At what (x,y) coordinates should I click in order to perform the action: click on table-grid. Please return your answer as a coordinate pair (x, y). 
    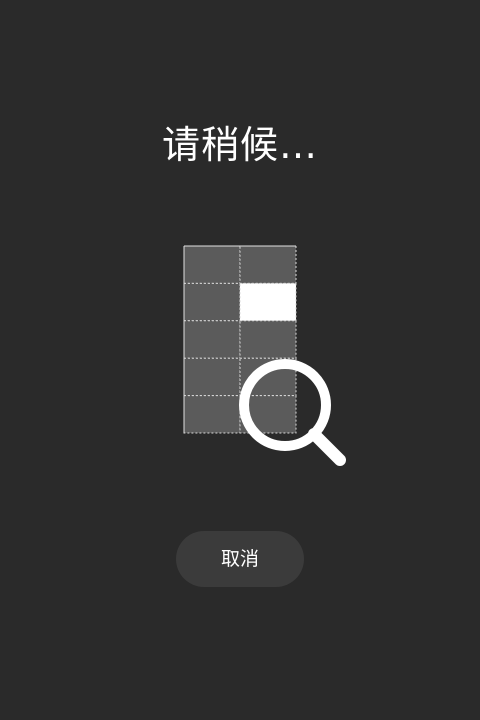
    Looking at the image, I should click on (240, 339).